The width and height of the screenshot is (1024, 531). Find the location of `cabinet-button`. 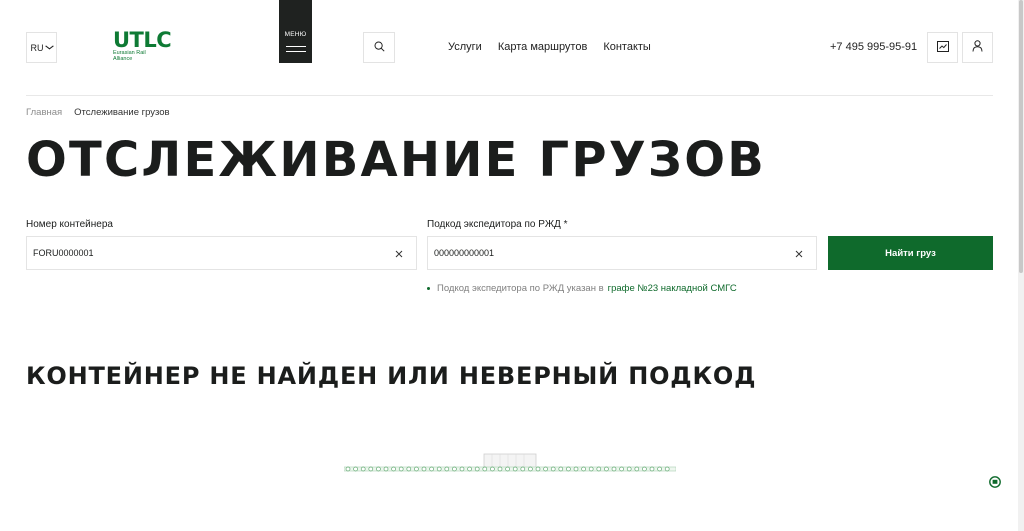

cabinet-button is located at coordinates (942, 47).